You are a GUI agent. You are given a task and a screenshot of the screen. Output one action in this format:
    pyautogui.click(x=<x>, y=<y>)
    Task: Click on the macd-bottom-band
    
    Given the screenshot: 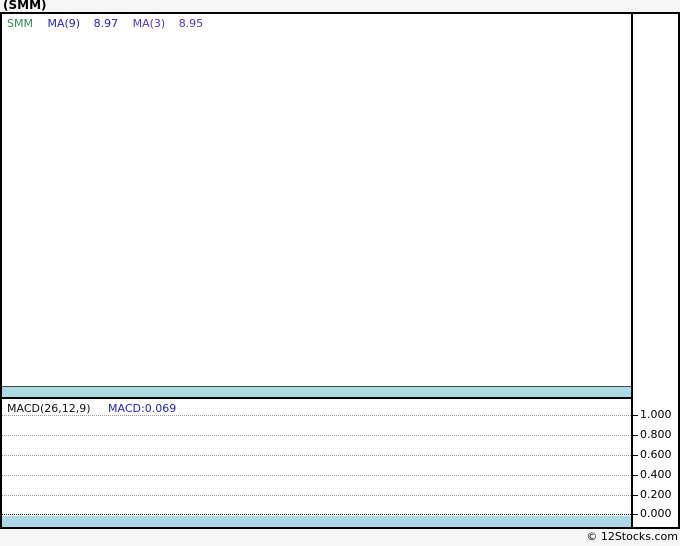 What is the action you would take?
    pyautogui.click(x=316, y=521)
    